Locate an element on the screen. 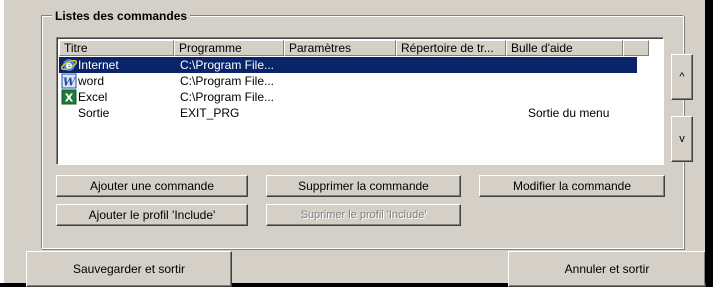  save-and-exit-button: Sauvegarder et sortir is located at coordinates (129, 269).